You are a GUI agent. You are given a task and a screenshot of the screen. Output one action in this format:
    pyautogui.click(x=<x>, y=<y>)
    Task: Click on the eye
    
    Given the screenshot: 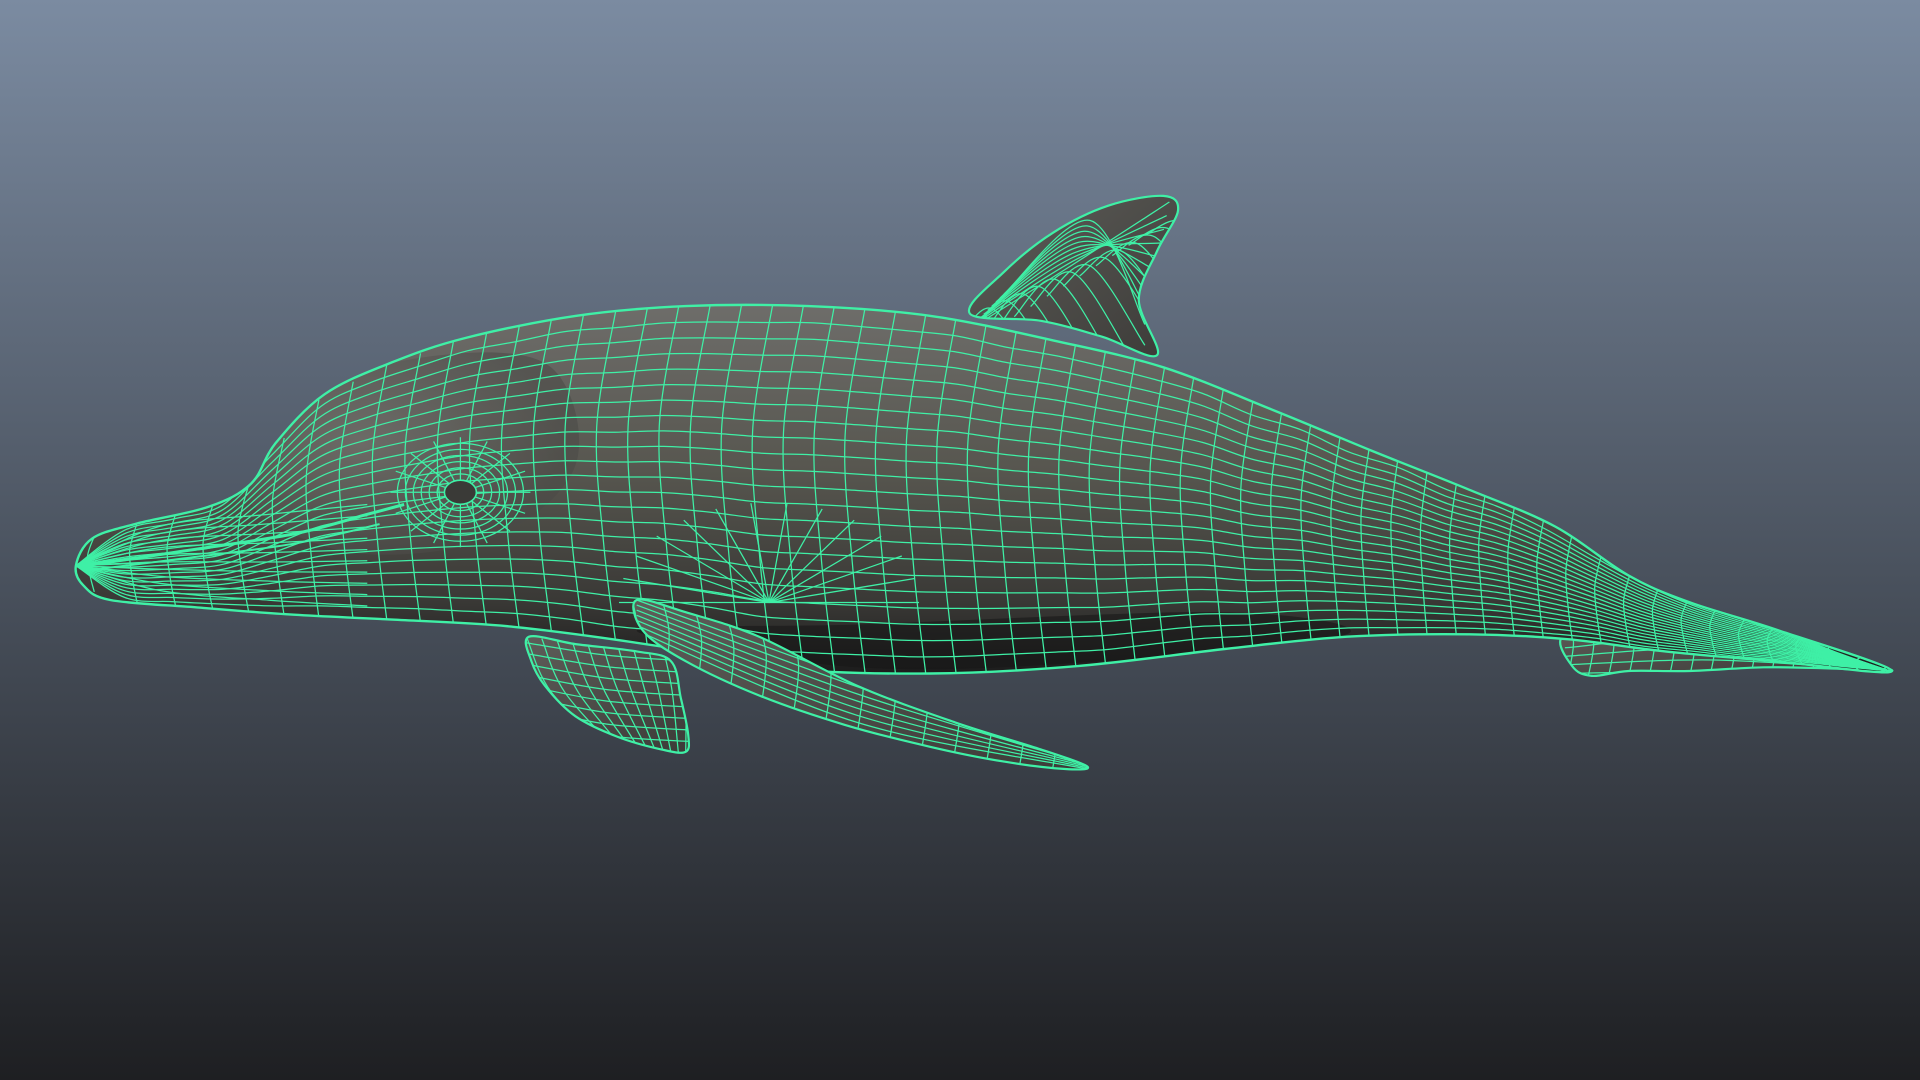 What is the action you would take?
    pyautogui.click(x=460, y=492)
    